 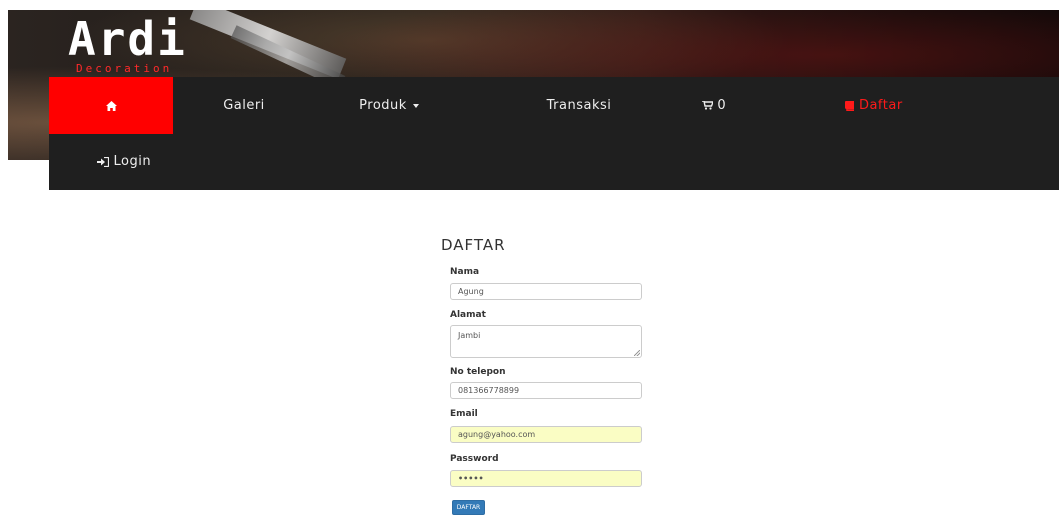 What do you see at coordinates (465, 272) in the screenshot?
I see `nama-label: Nama` at bounding box center [465, 272].